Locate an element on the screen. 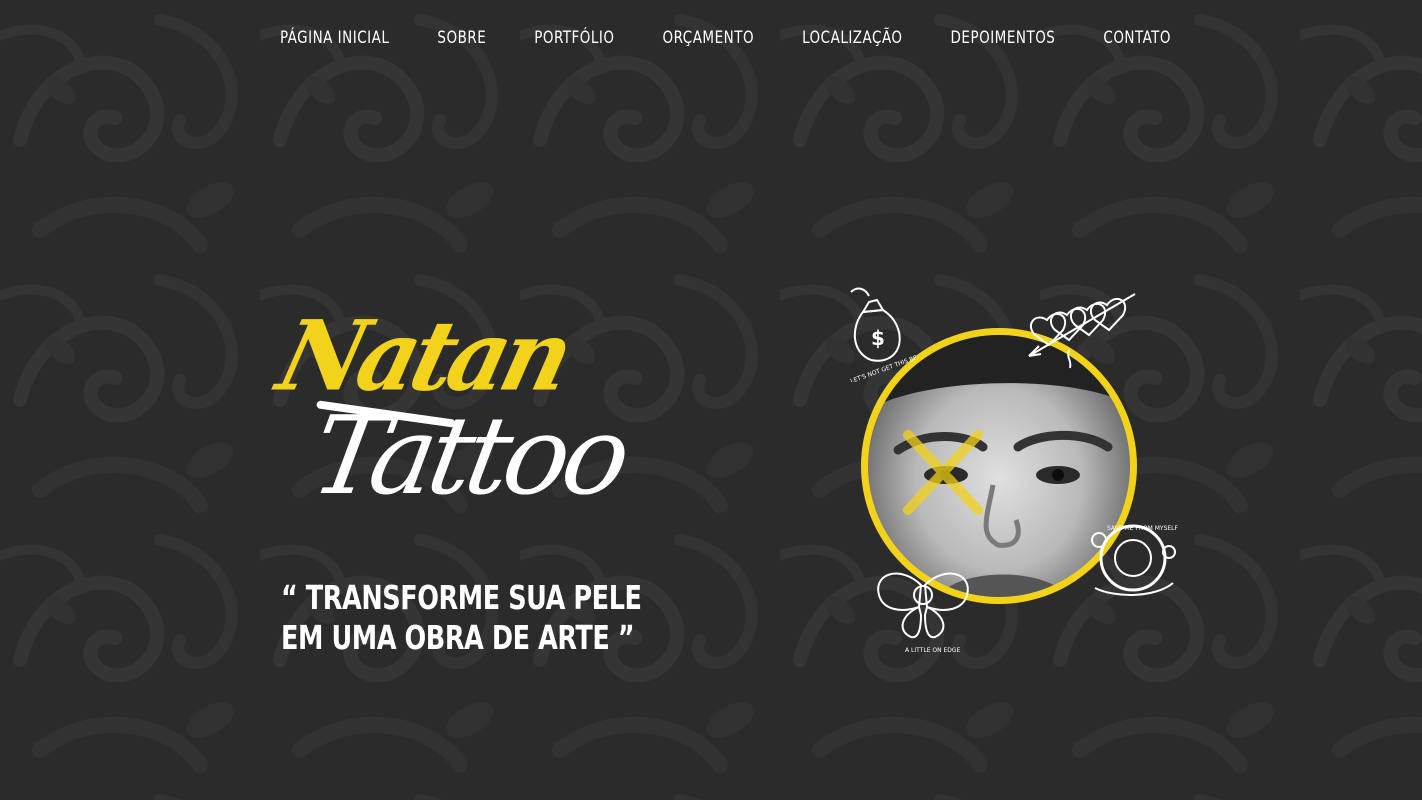 This screenshot has width=1422, height=800. hero-quote-line-2: EM UMA OBRA DE ARTE ” is located at coordinates (458, 637).